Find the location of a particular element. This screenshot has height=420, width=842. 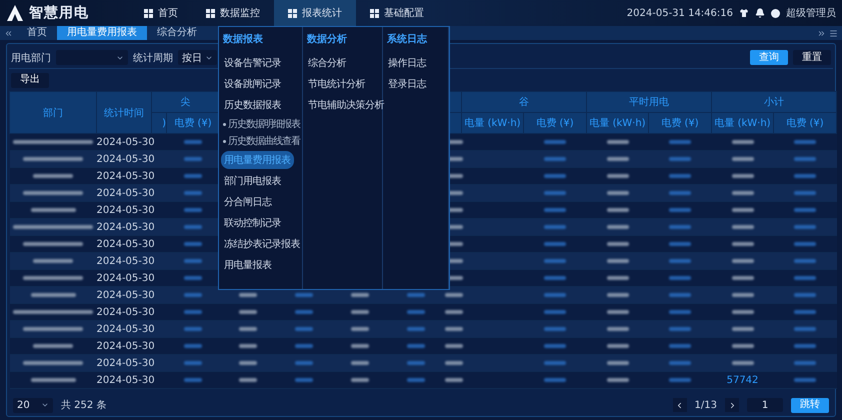

menu-subitem: 历史数据明细报表 is located at coordinates (264, 124).